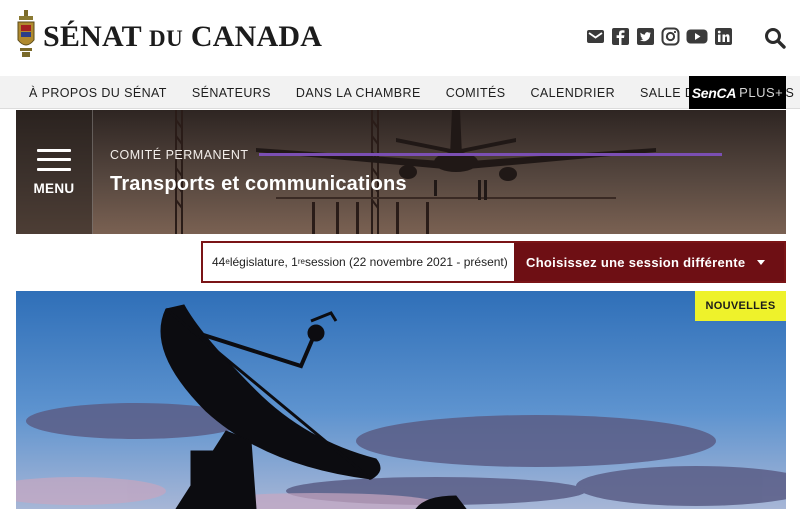  I want to click on social-links, so click(659, 36).